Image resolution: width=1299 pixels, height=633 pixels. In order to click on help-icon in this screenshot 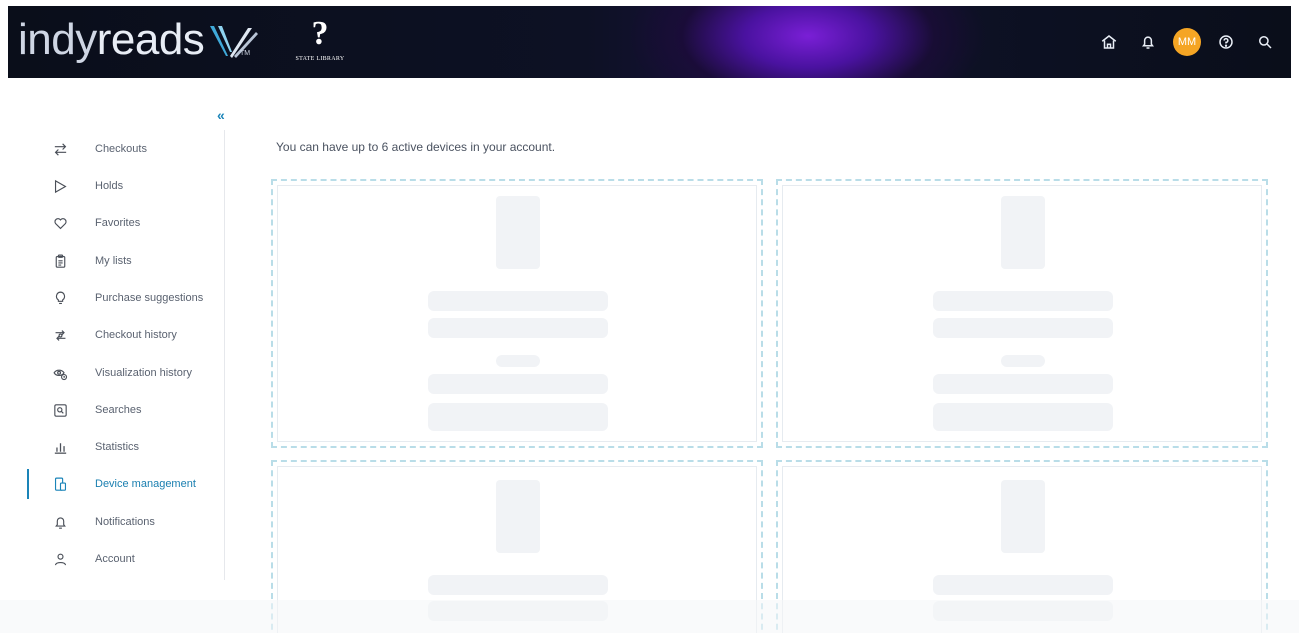, I will do `click(1226, 42)`.